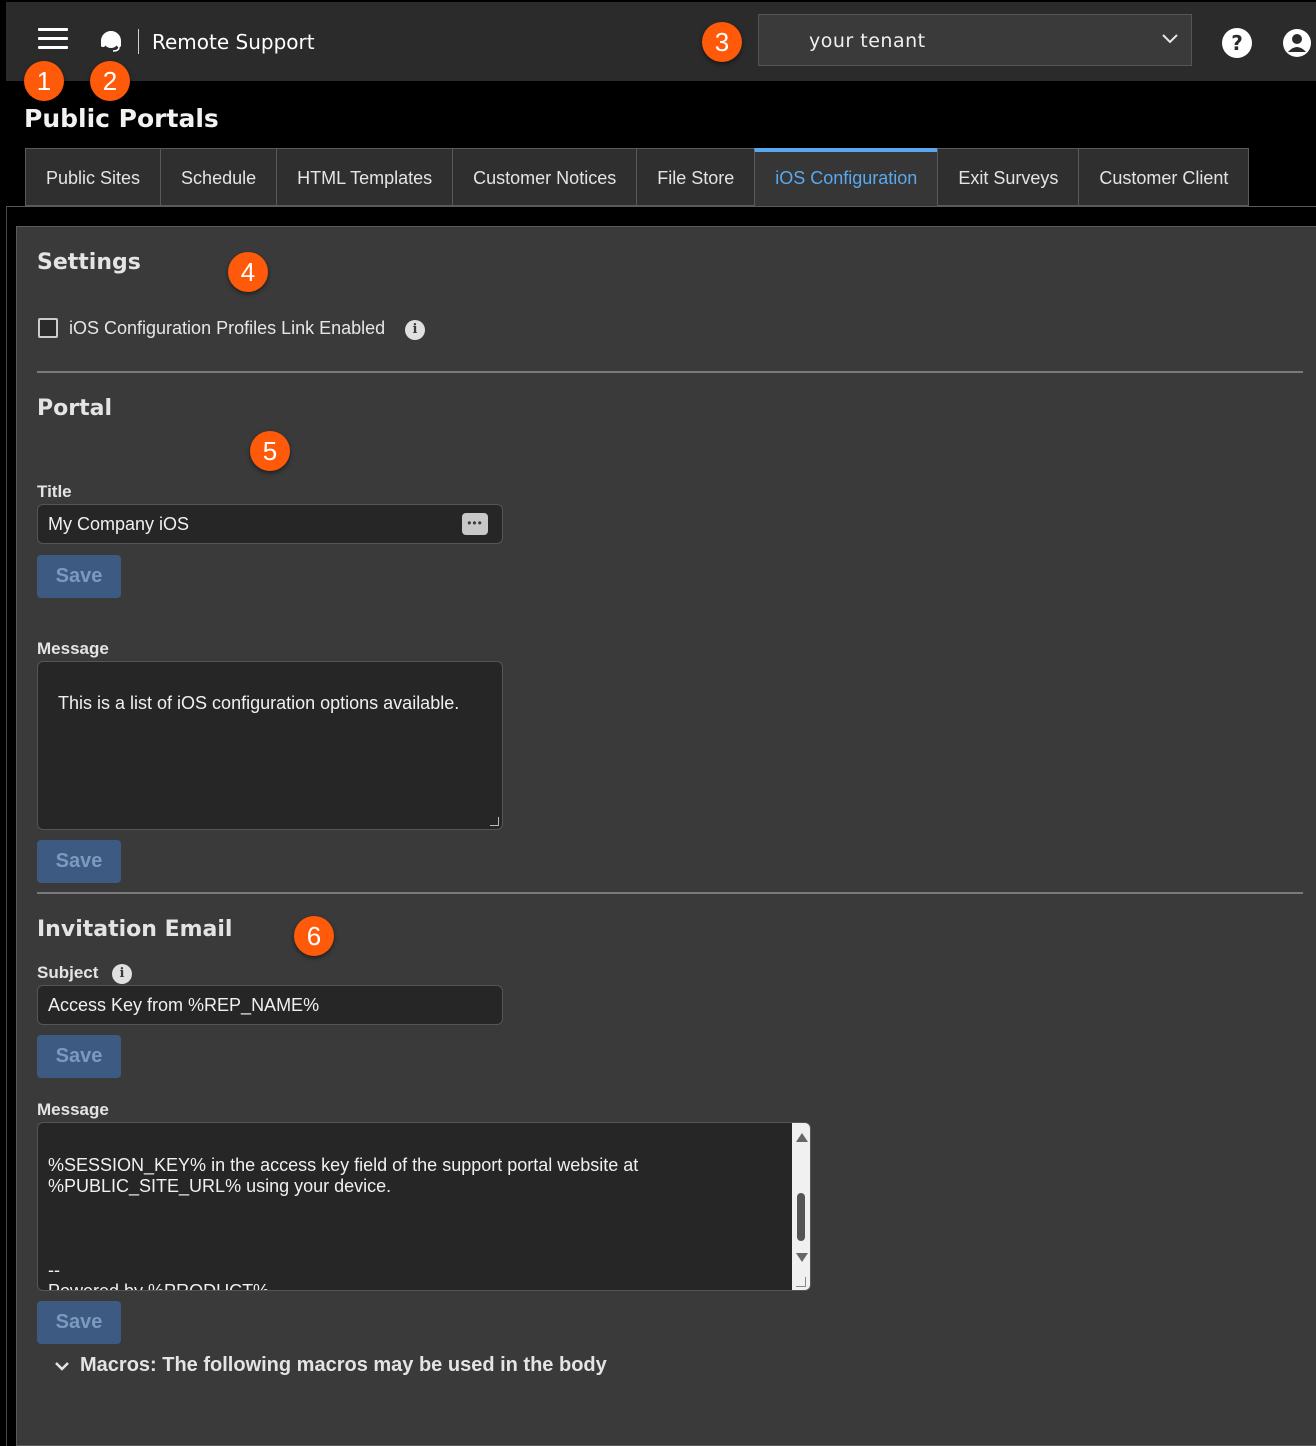 The height and width of the screenshot is (1446, 1316). What do you see at coordinates (218, 177) in the screenshot?
I see `tab-schedule: Schedule` at bounding box center [218, 177].